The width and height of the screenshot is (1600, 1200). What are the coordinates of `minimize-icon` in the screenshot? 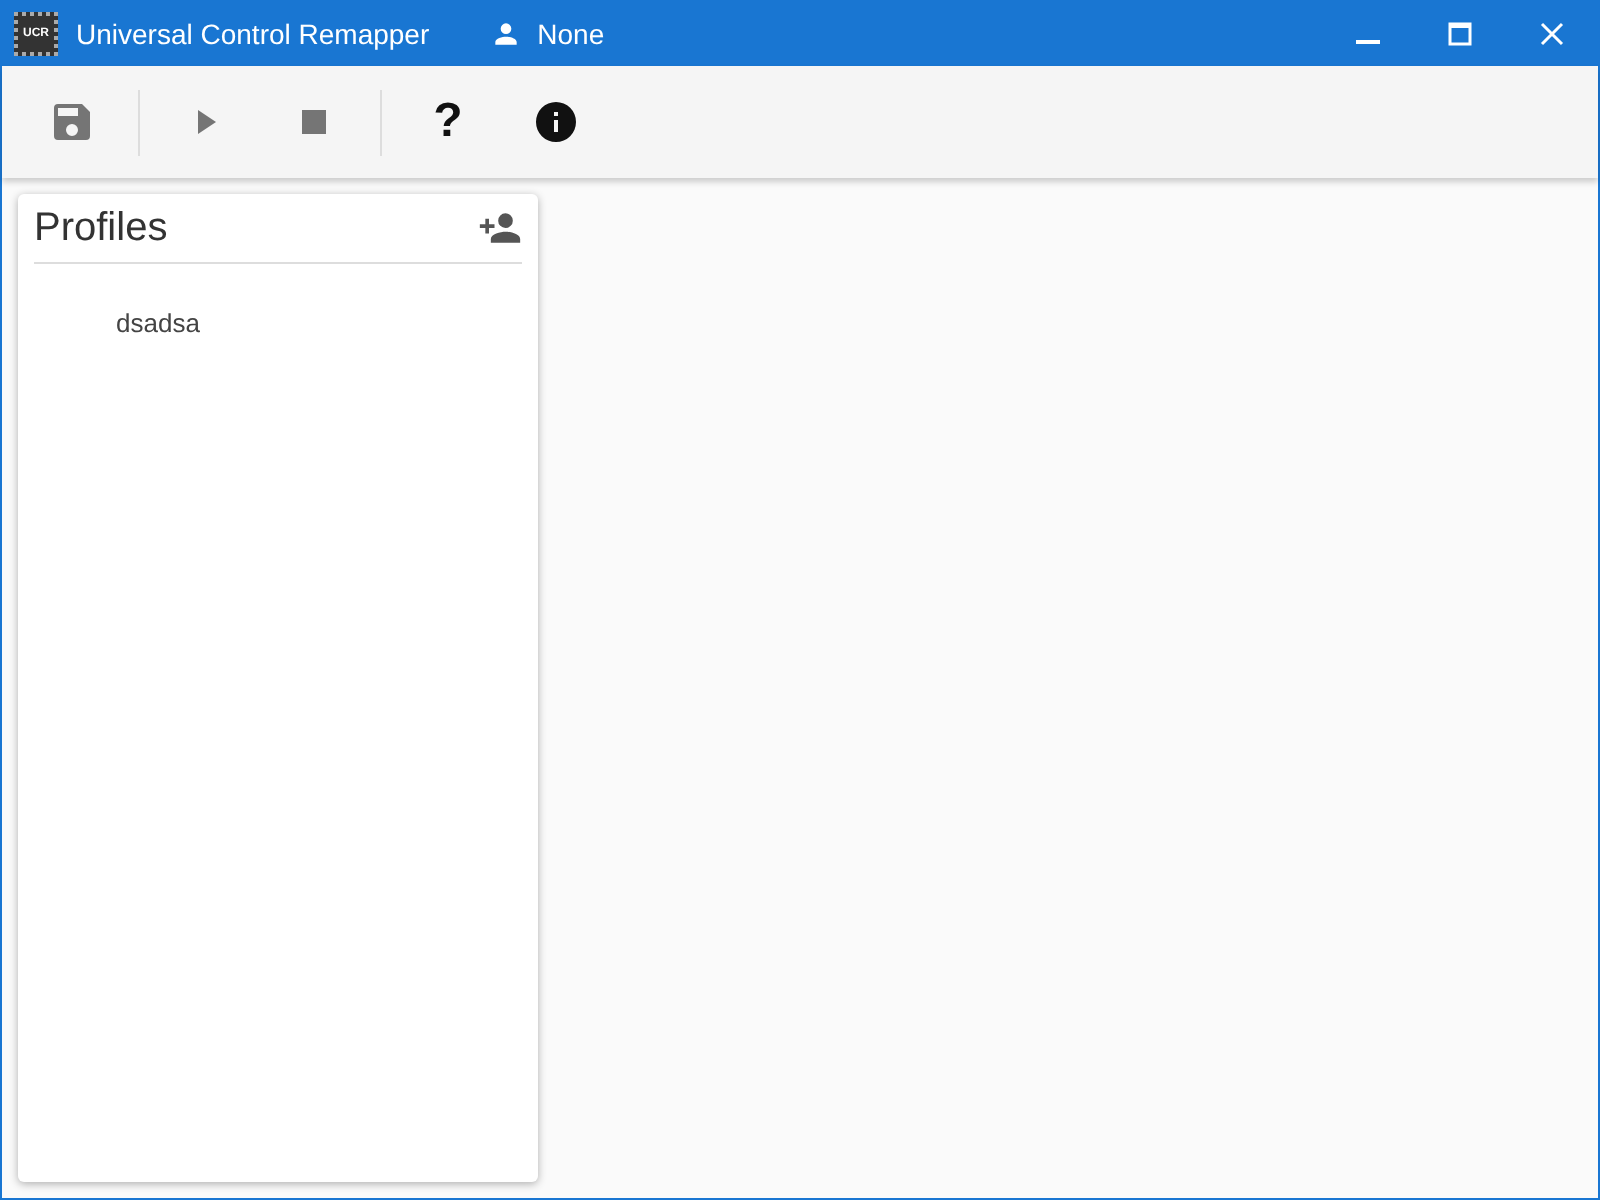 It's located at (1368, 42).